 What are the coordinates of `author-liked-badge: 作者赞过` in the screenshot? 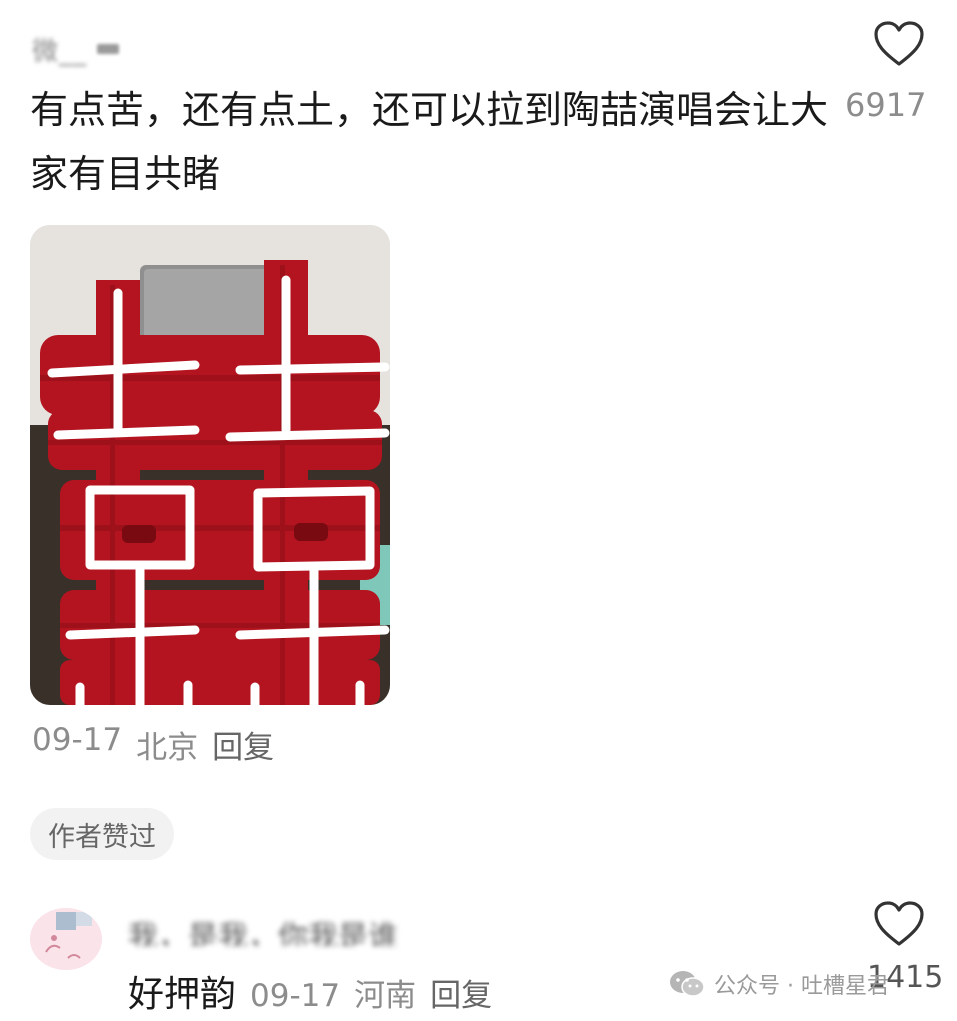 It's located at (102, 834).